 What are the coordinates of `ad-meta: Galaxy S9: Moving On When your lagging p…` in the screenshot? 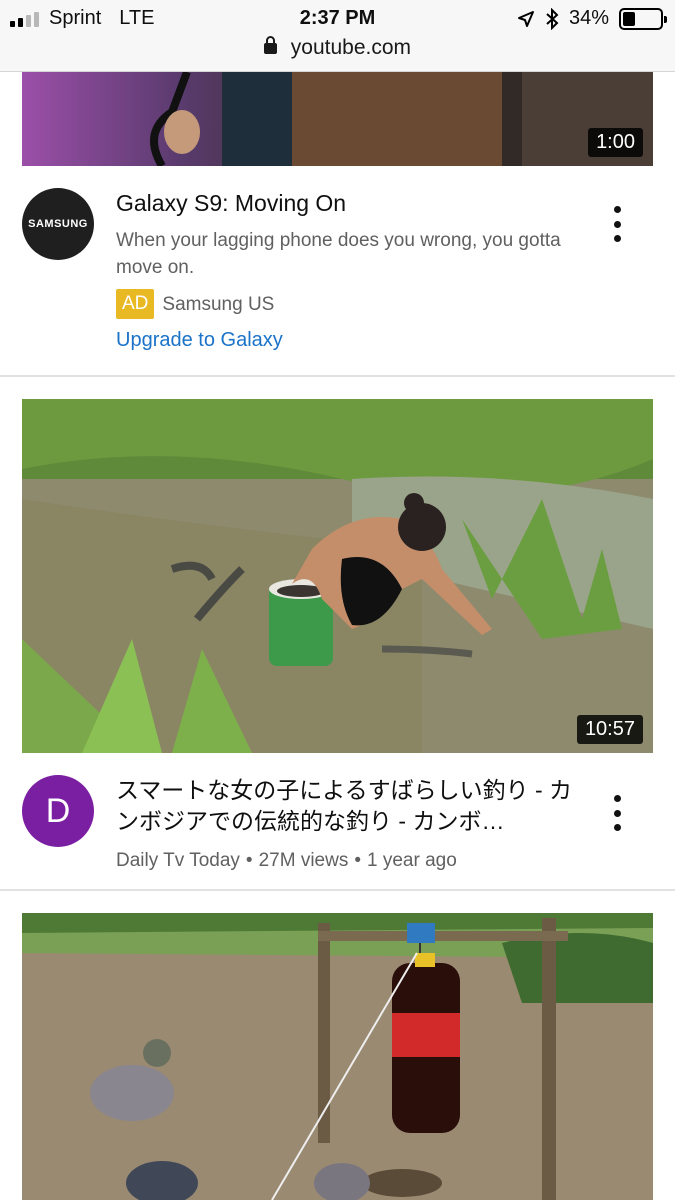 It's located at (351, 270).